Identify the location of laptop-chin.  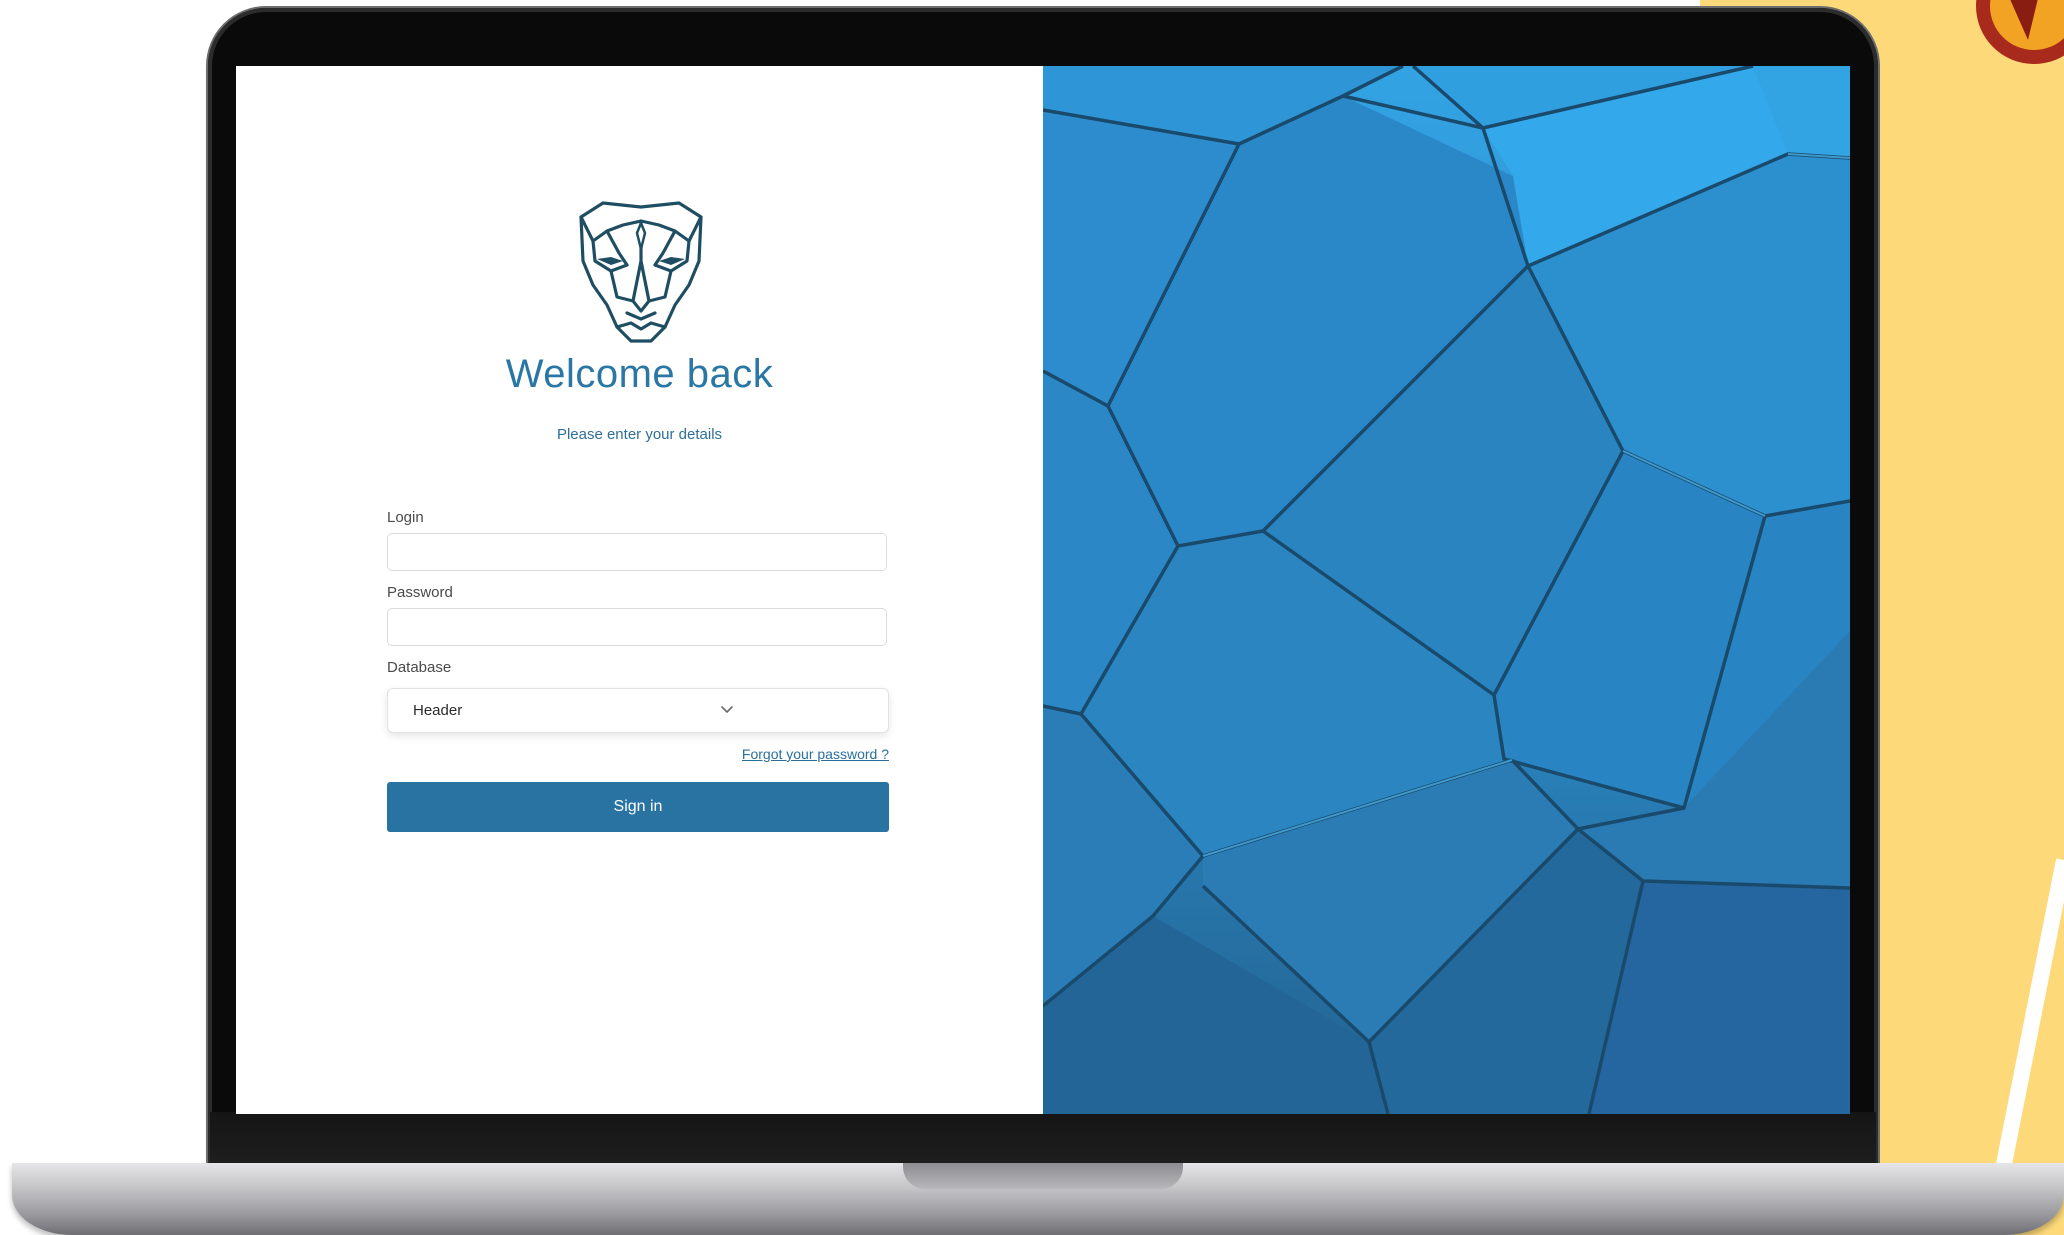
(1043, 1138).